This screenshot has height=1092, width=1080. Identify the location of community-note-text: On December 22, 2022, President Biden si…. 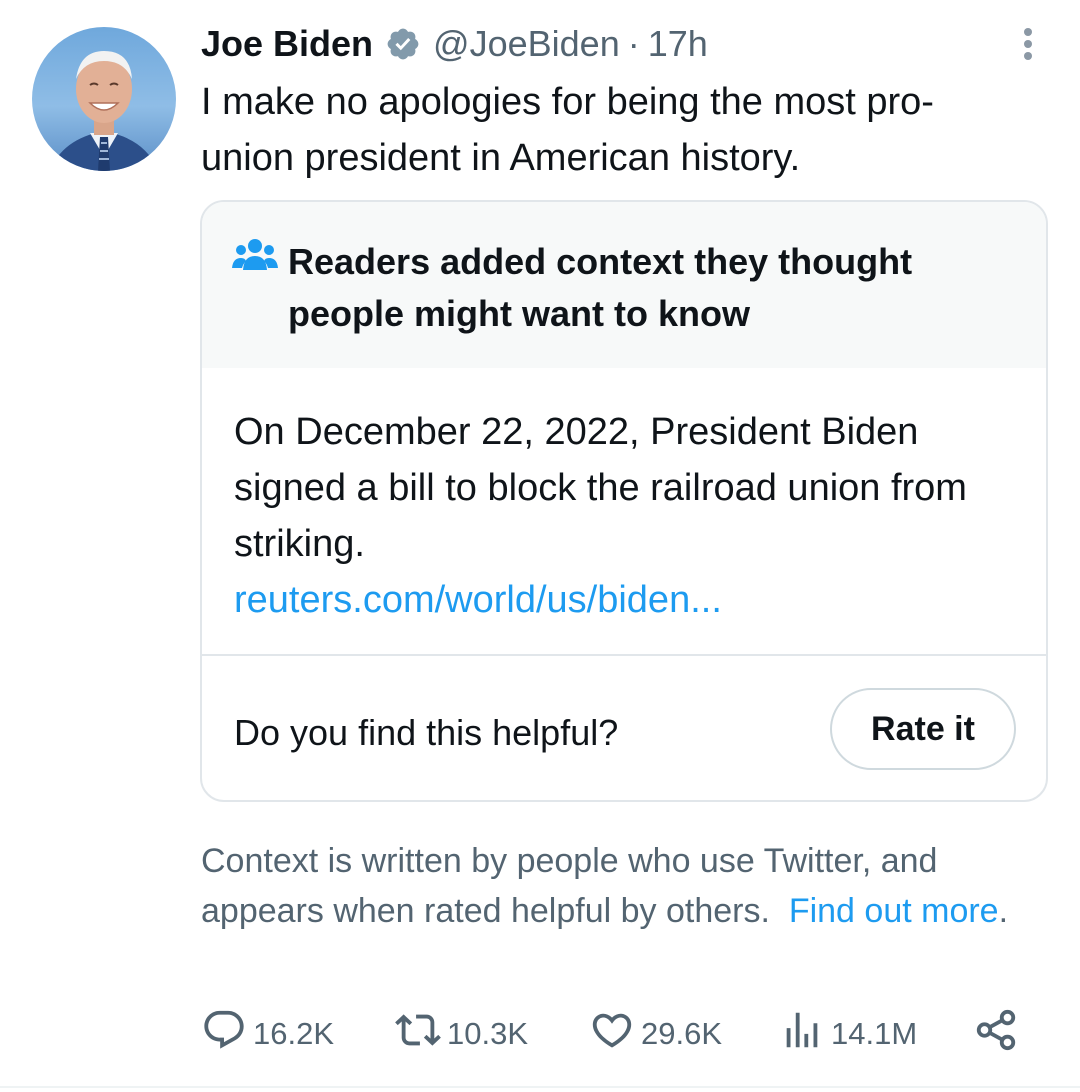
(600, 488).